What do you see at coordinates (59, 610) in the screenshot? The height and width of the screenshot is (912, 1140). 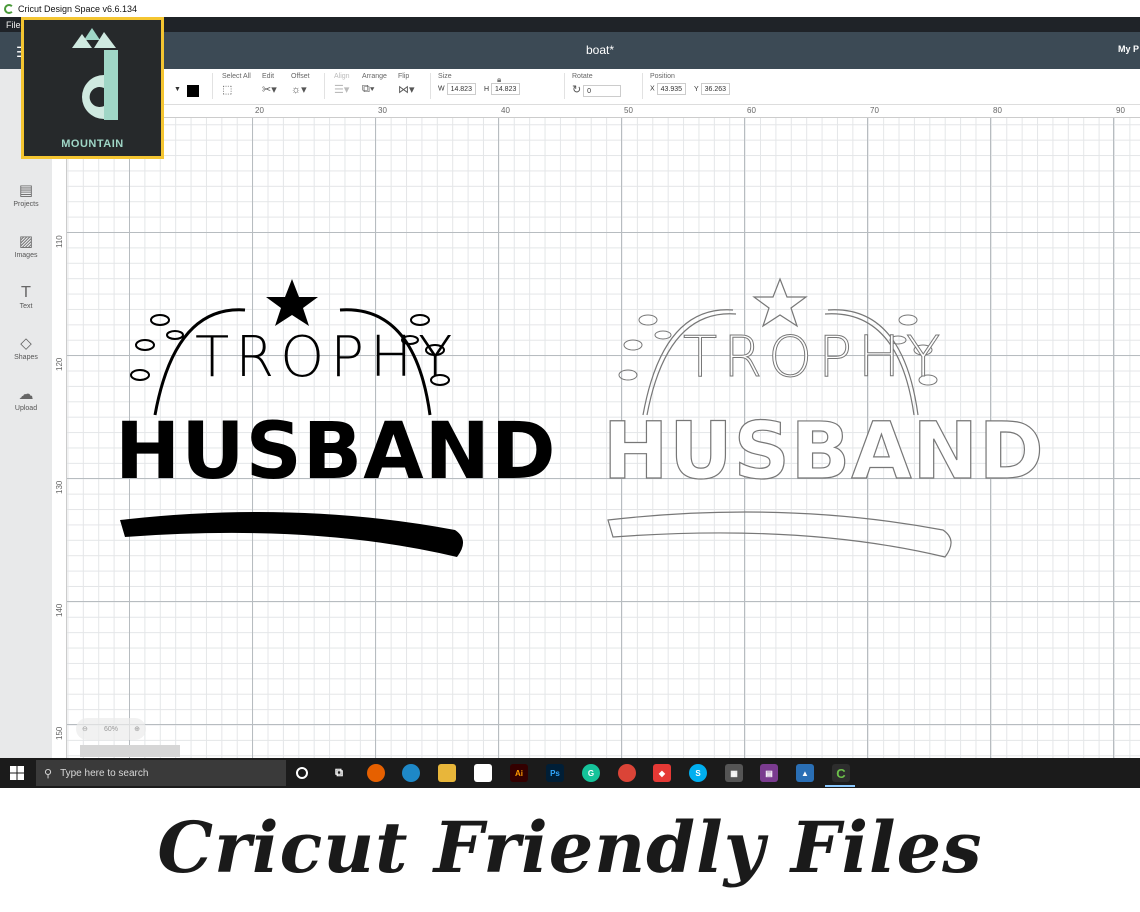 I see `ruler-tick-label: 140` at bounding box center [59, 610].